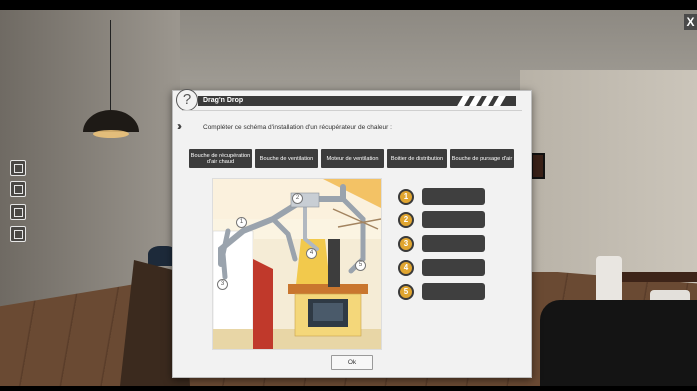 This screenshot has height=391, width=697. Describe the element at coordinates (18, 234) in the screenshot. I see `object-tool-icon` at that location.